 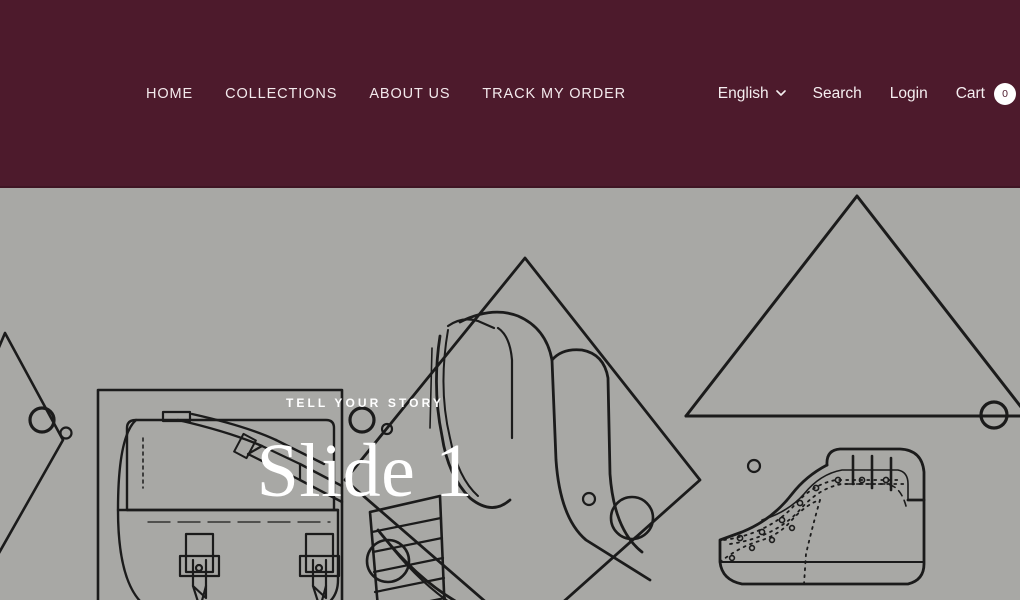 What do you see at coordinates (409, 94) in the screenshot?
I see `nav-link-about-us: ABOUT US` at bounding box center [409, 94].